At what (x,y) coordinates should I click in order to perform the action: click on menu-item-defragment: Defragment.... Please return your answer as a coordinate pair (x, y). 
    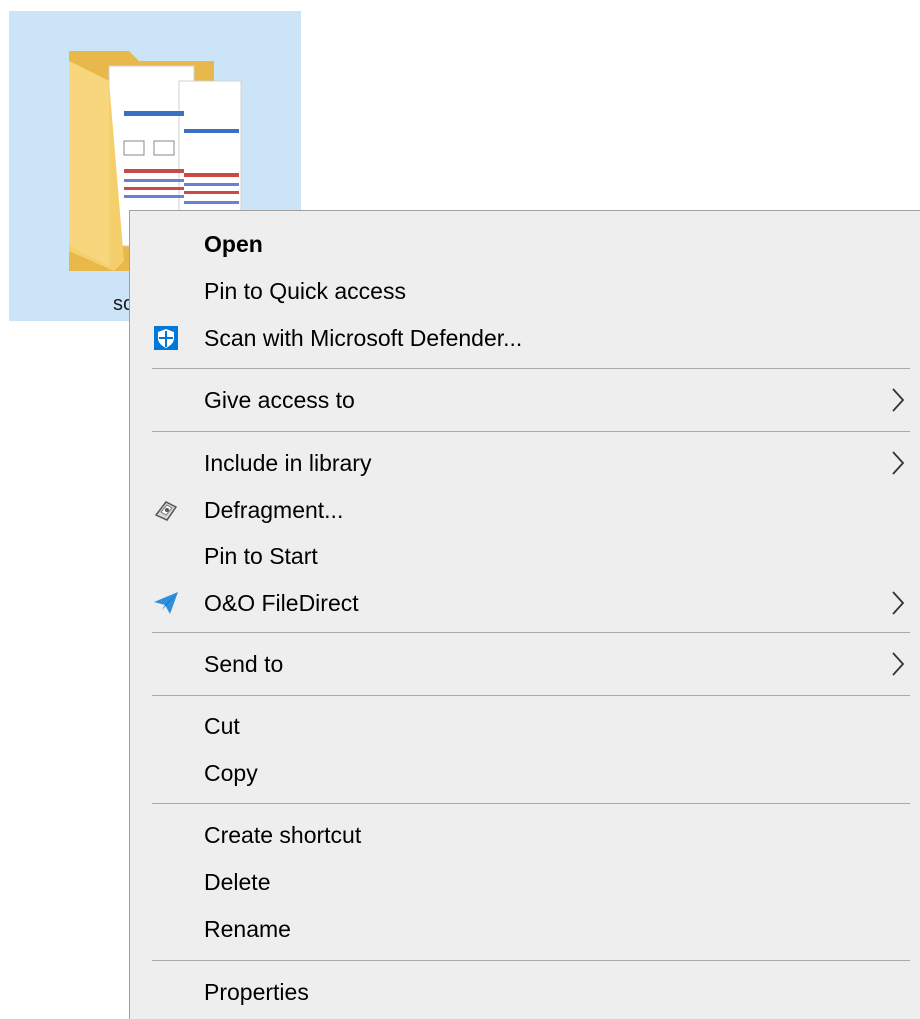
    Looking at the image, I should click on (525, 510).